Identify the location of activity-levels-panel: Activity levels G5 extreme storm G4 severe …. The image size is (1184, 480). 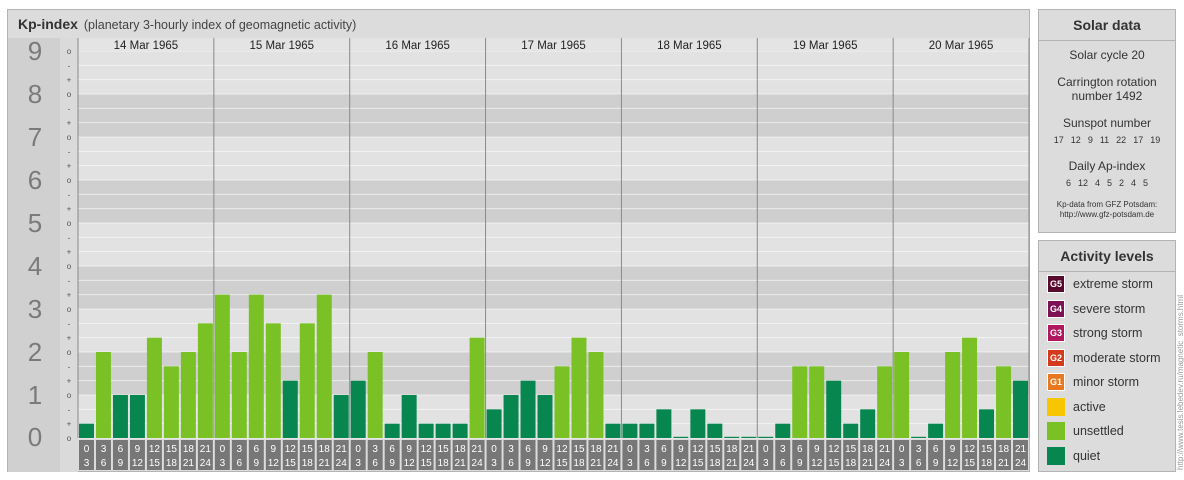
(1107, 356).